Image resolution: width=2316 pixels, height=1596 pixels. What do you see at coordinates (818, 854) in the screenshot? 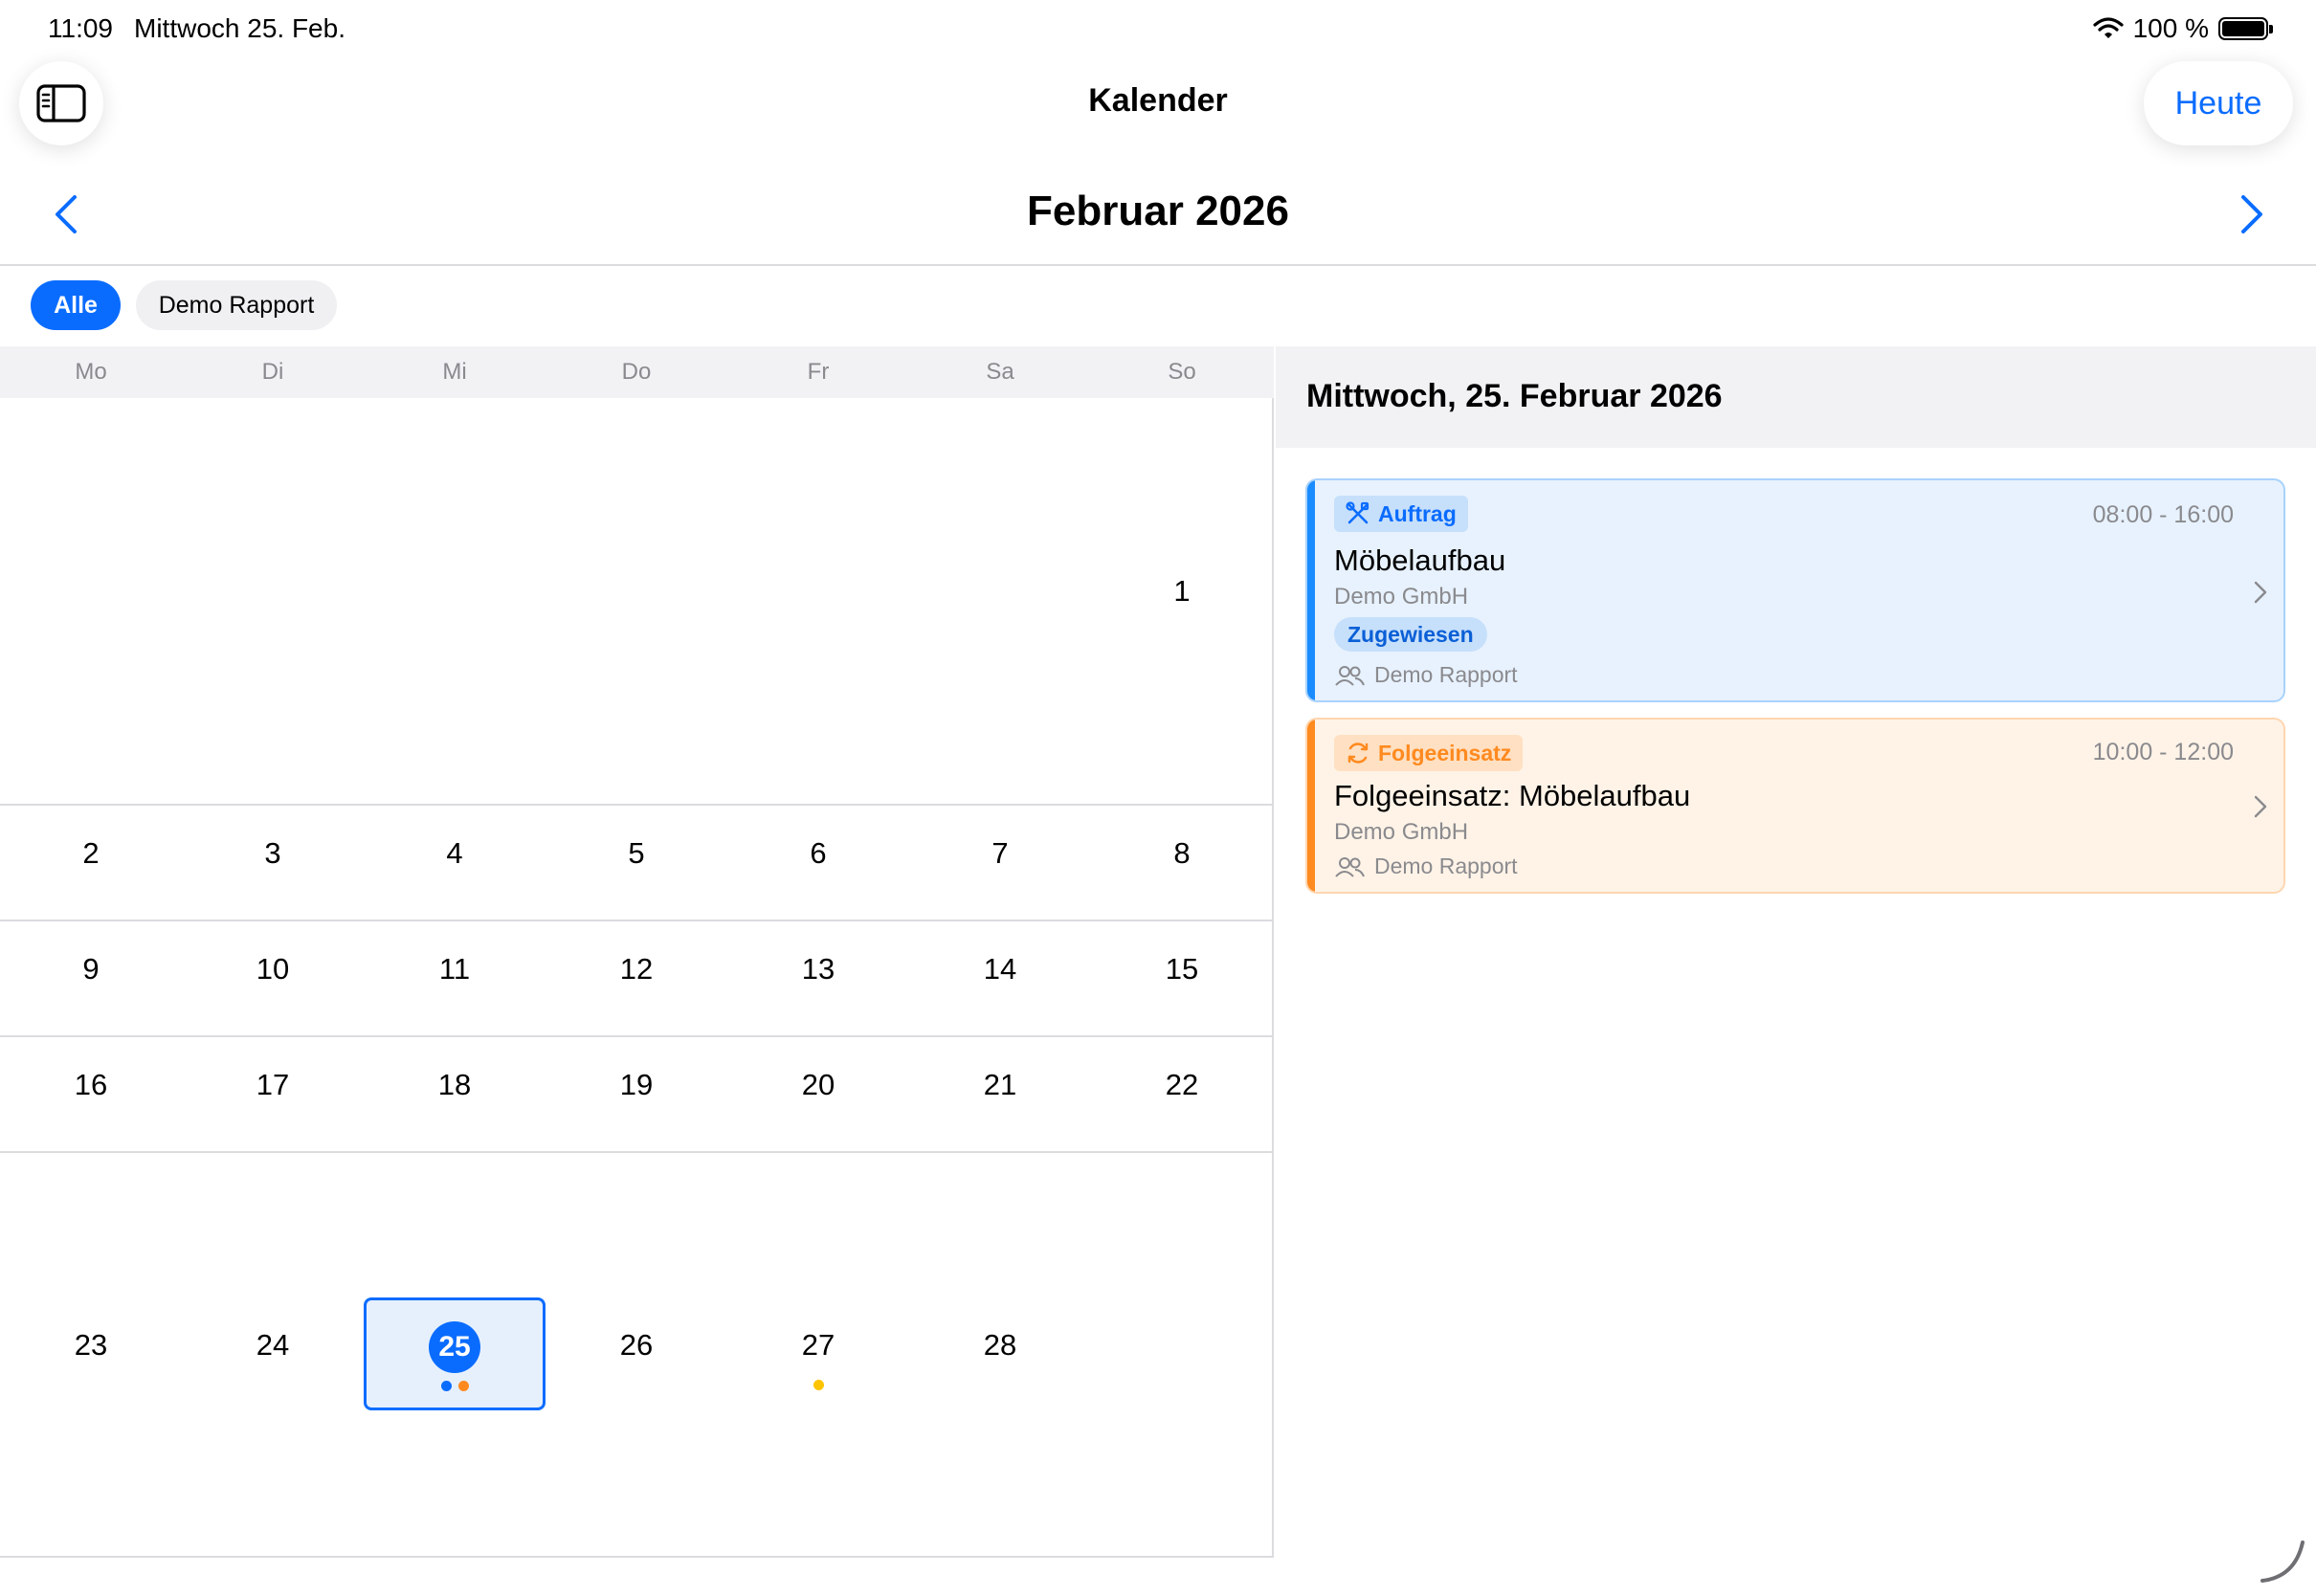
I see `day-cell: 6` at bounding box center [818, 854].